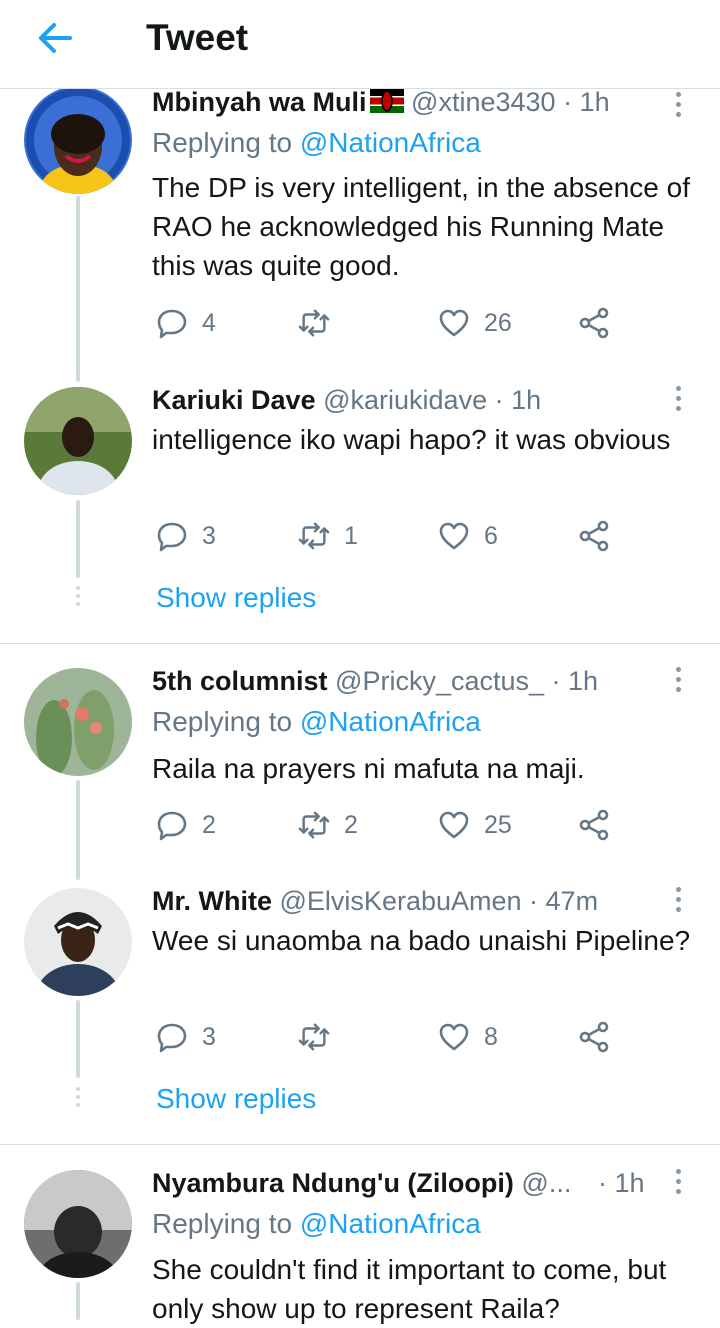 The width and height of the screenshot is (720, 1328). What do you see at coordinates (475, 825) in the screenshot?
I see `like-button: 25` at bounding box center [475, 825].